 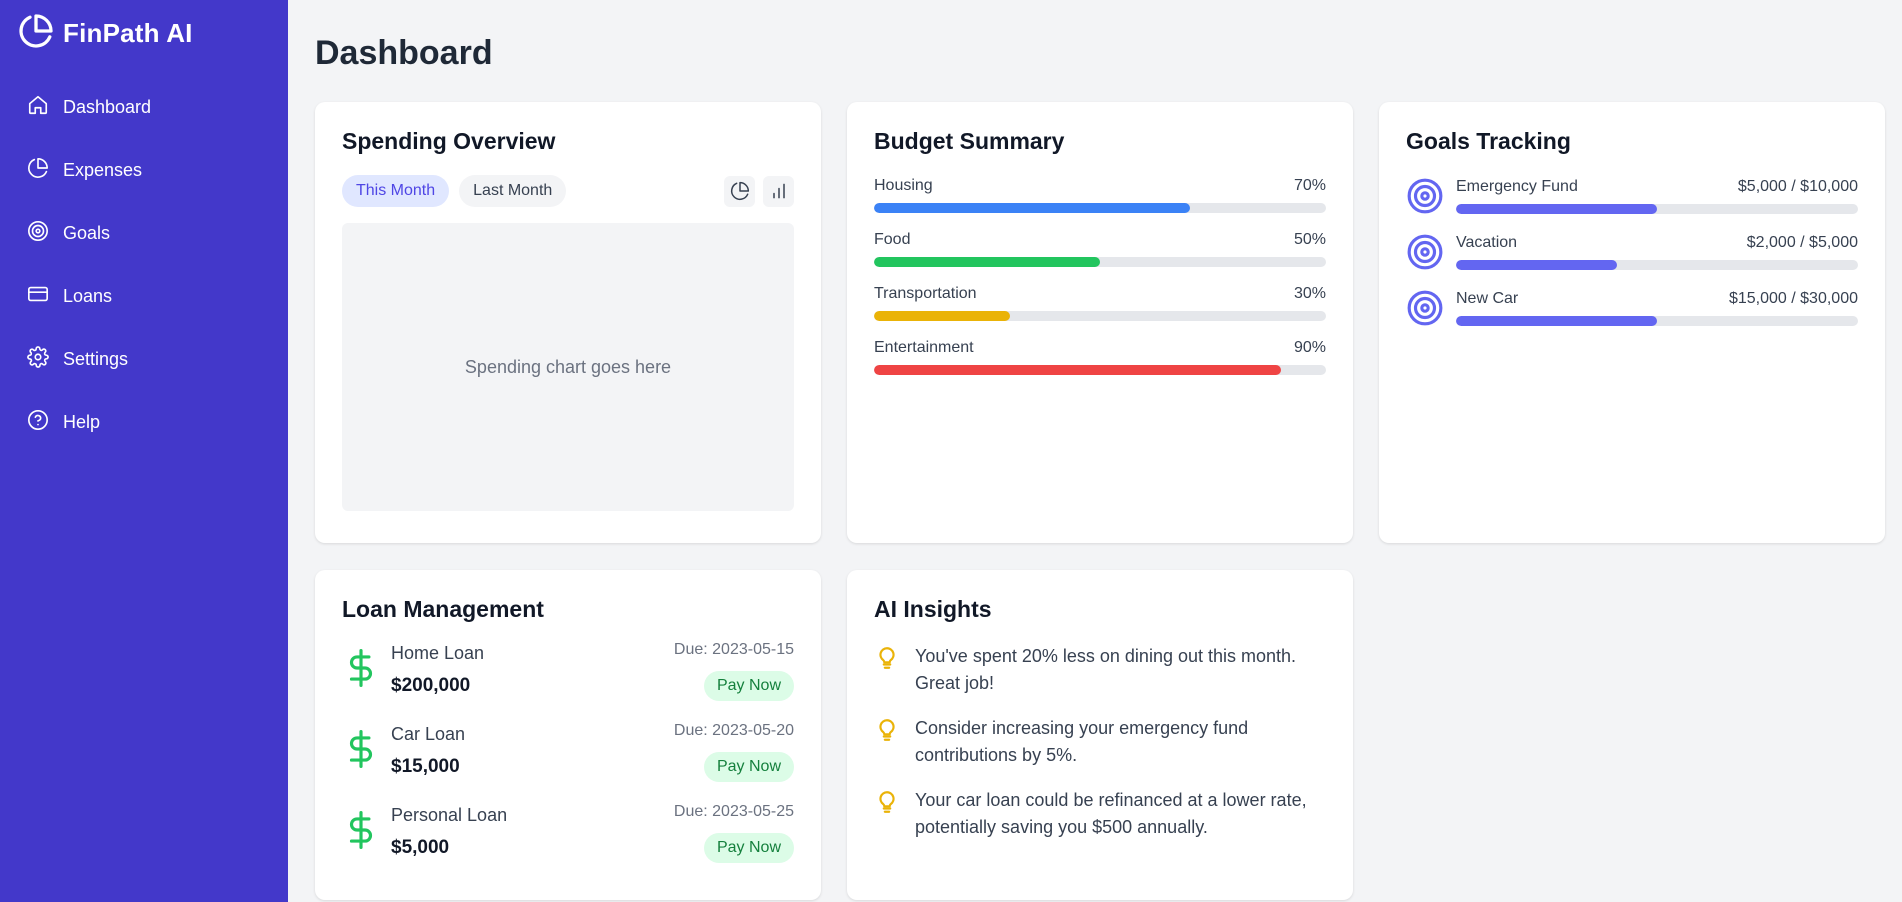 I want to click on goal-item-emergency-fund: Emergency Fund $5,000 / $10,000, so click(x=1632, y=196).